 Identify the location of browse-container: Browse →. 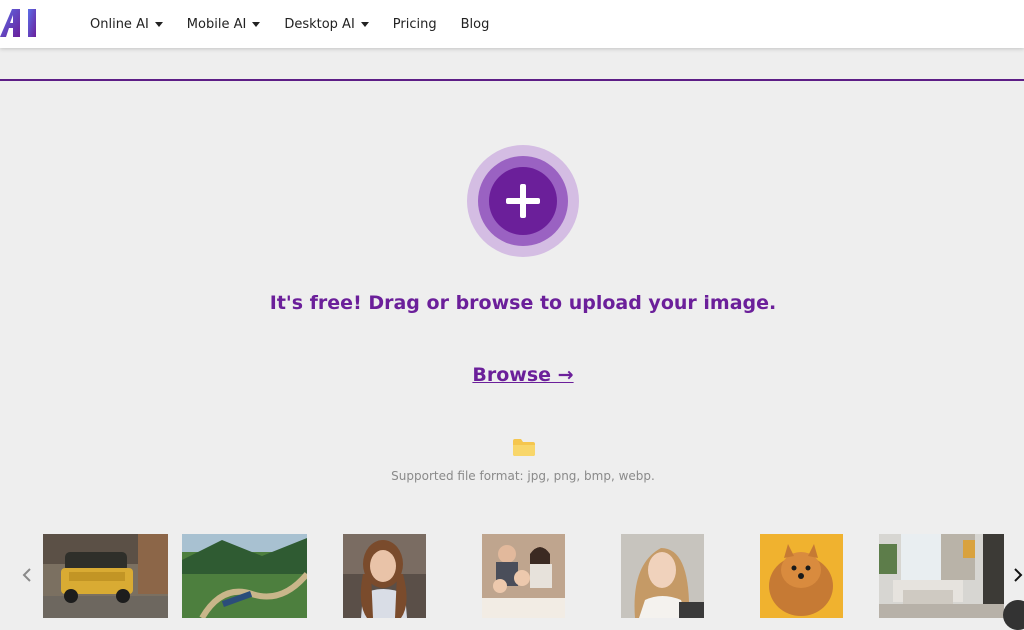
(512, 375).